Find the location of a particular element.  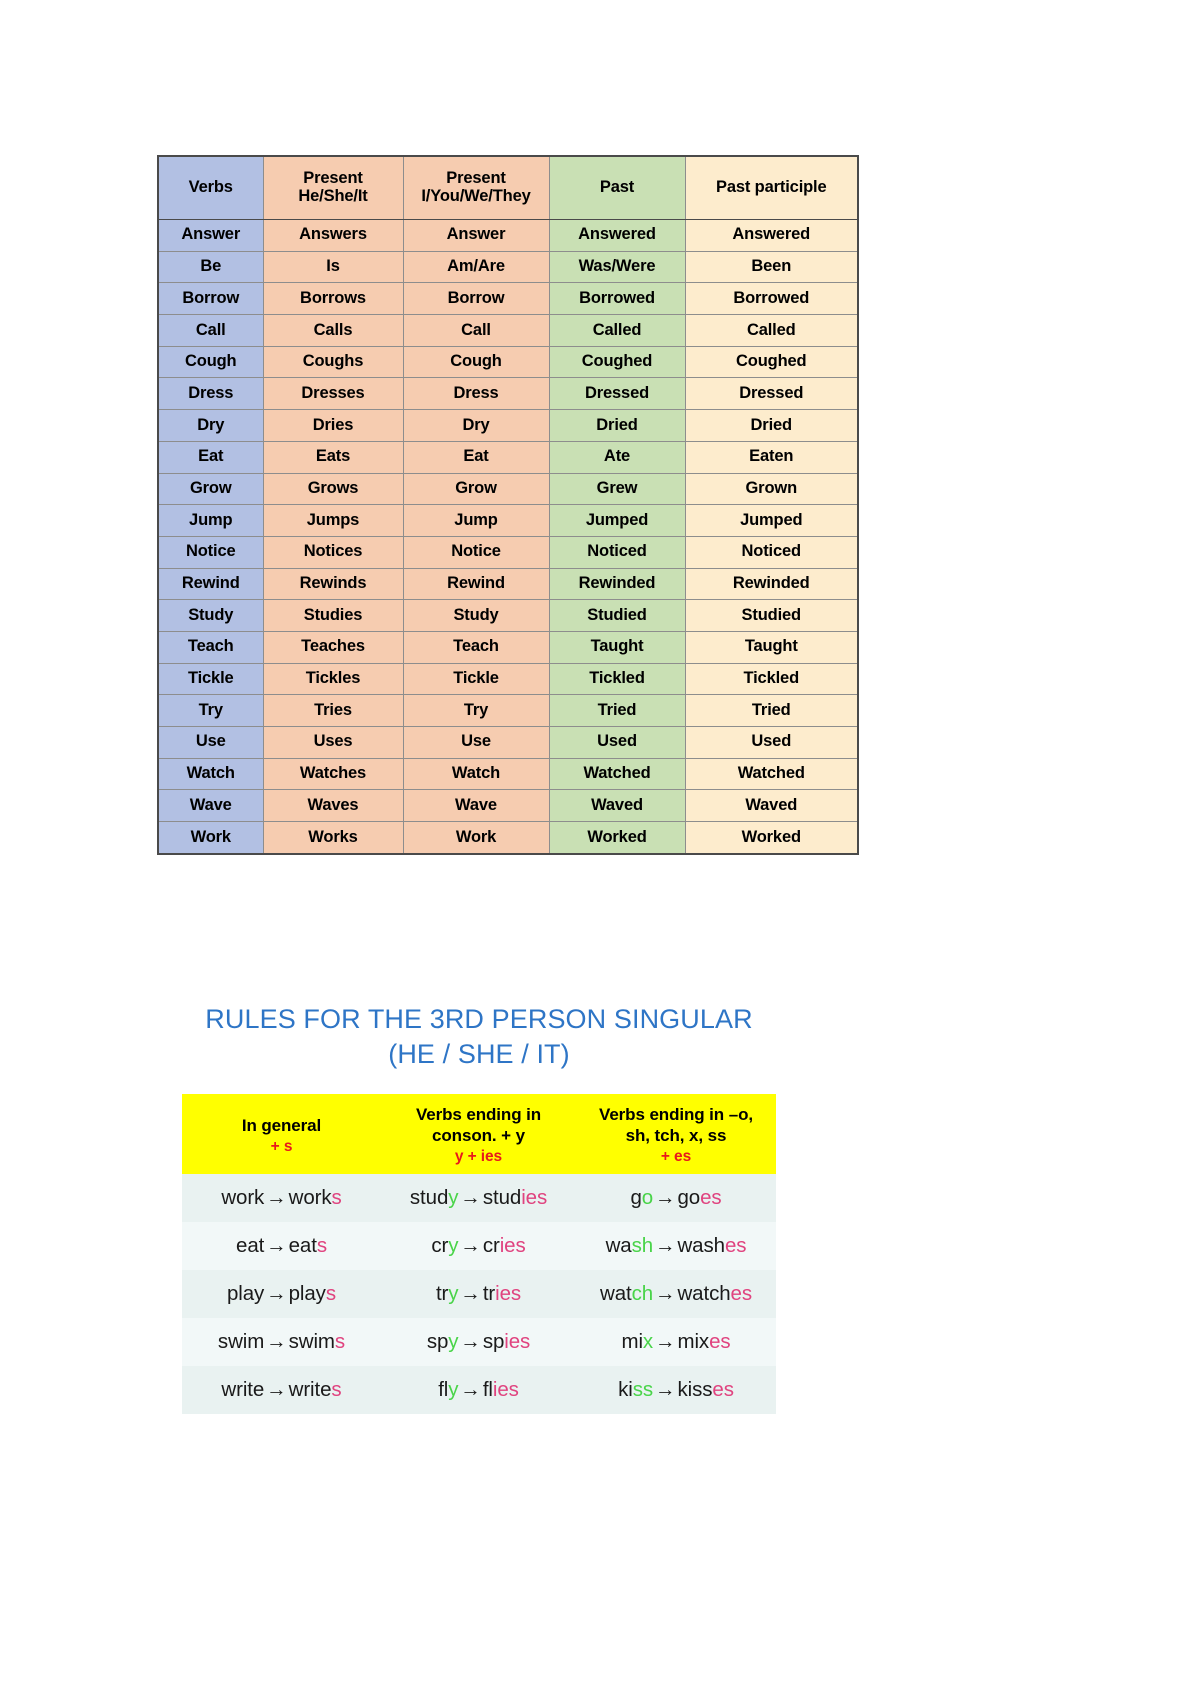

rules-result-plain: stud is located at coordinates (502, 1198).